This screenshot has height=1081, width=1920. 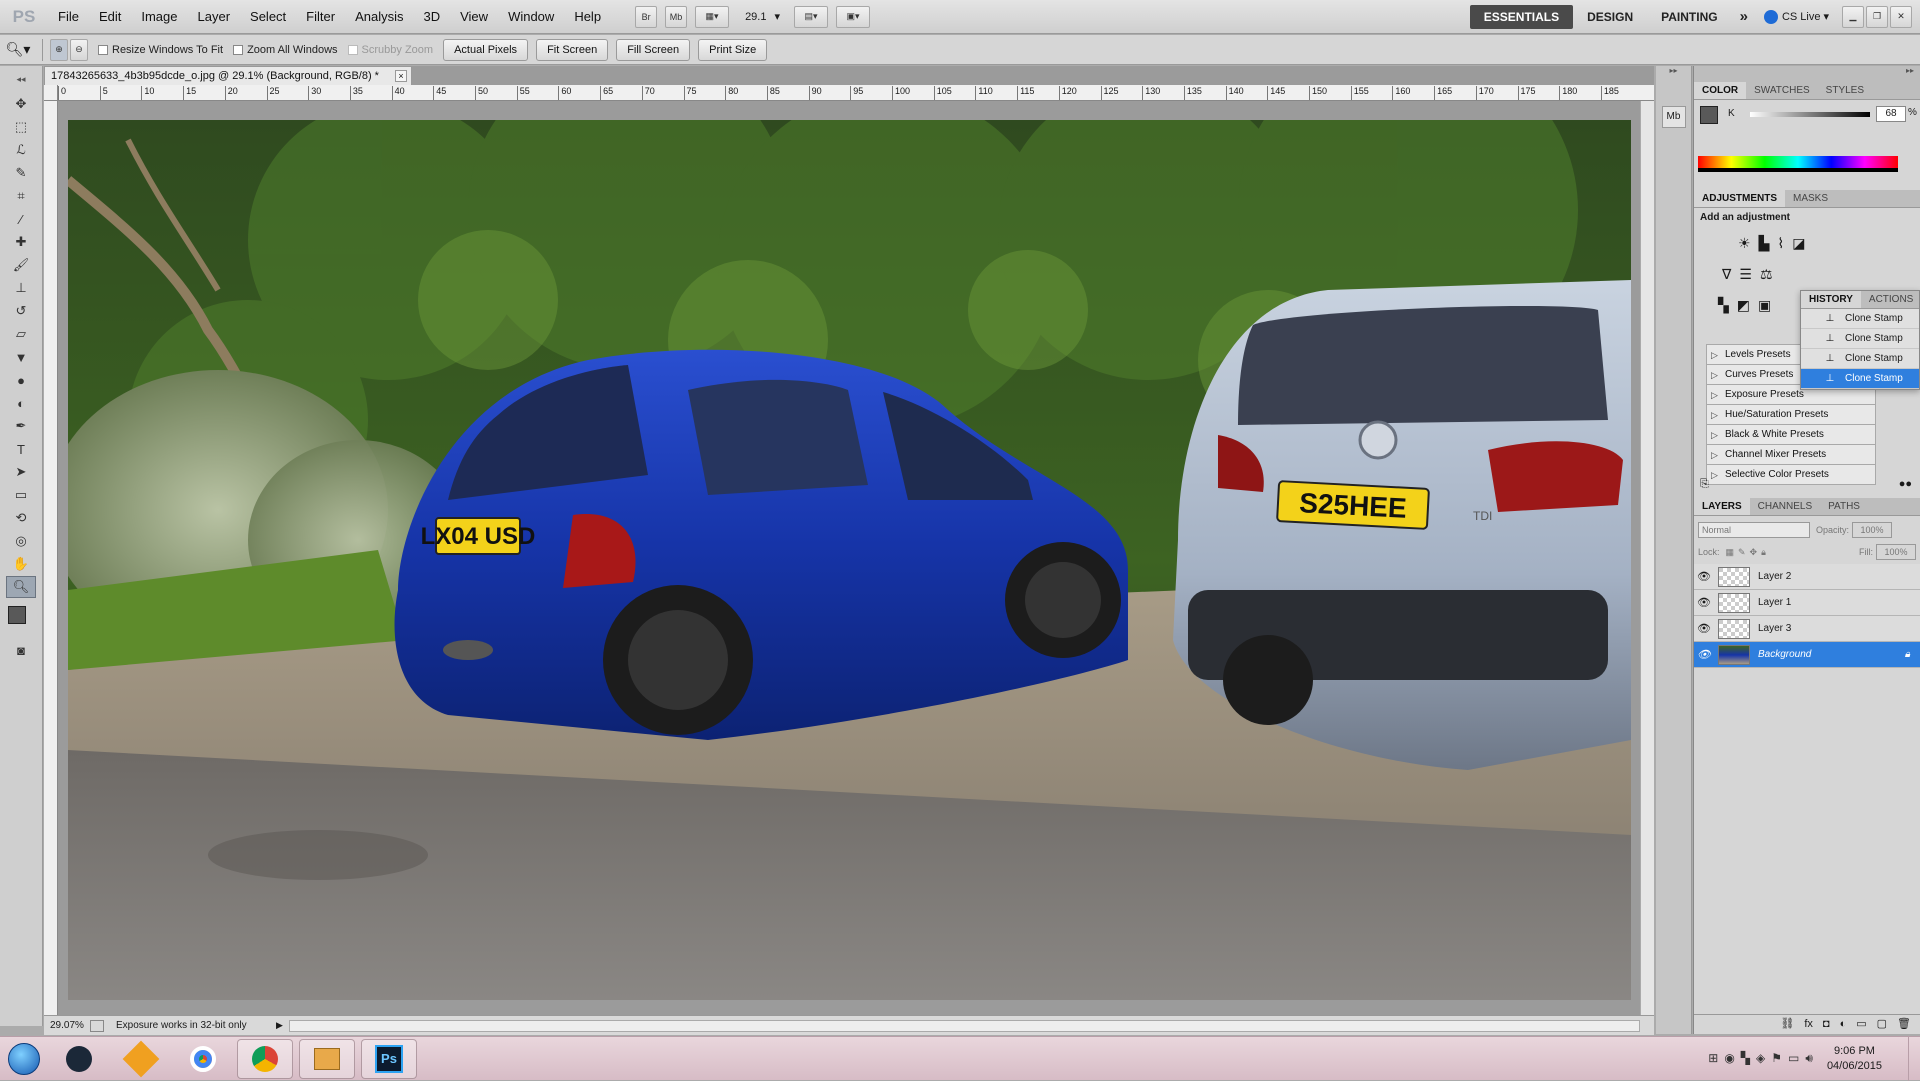 I want to click on taskbar-chrome, so click(x=203, y=1059).